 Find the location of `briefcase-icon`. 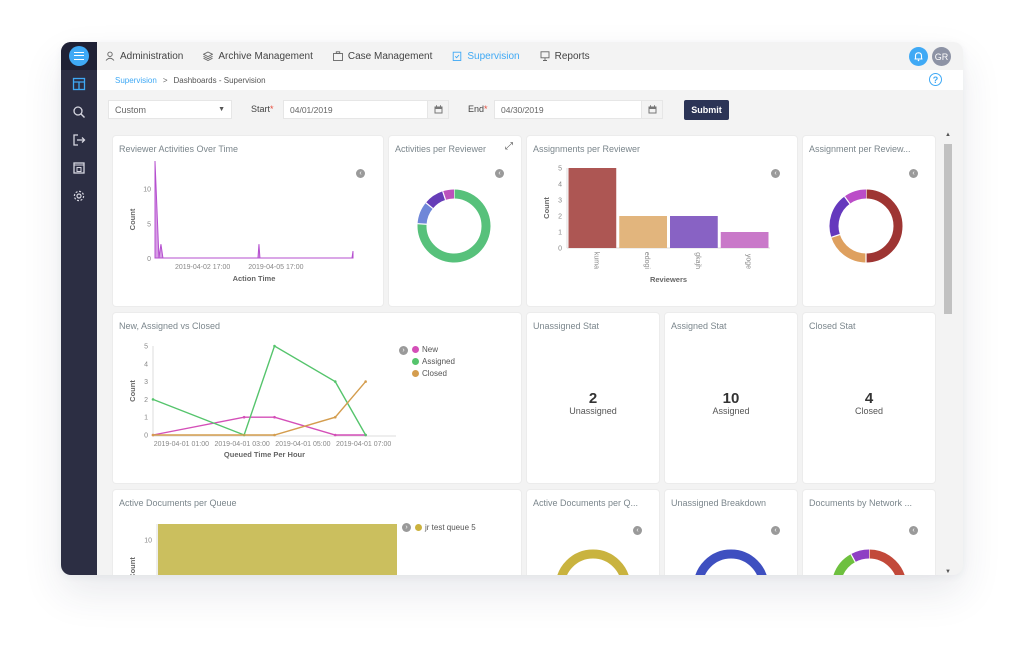

briefcase-icon is located at coordinates (337, 56).